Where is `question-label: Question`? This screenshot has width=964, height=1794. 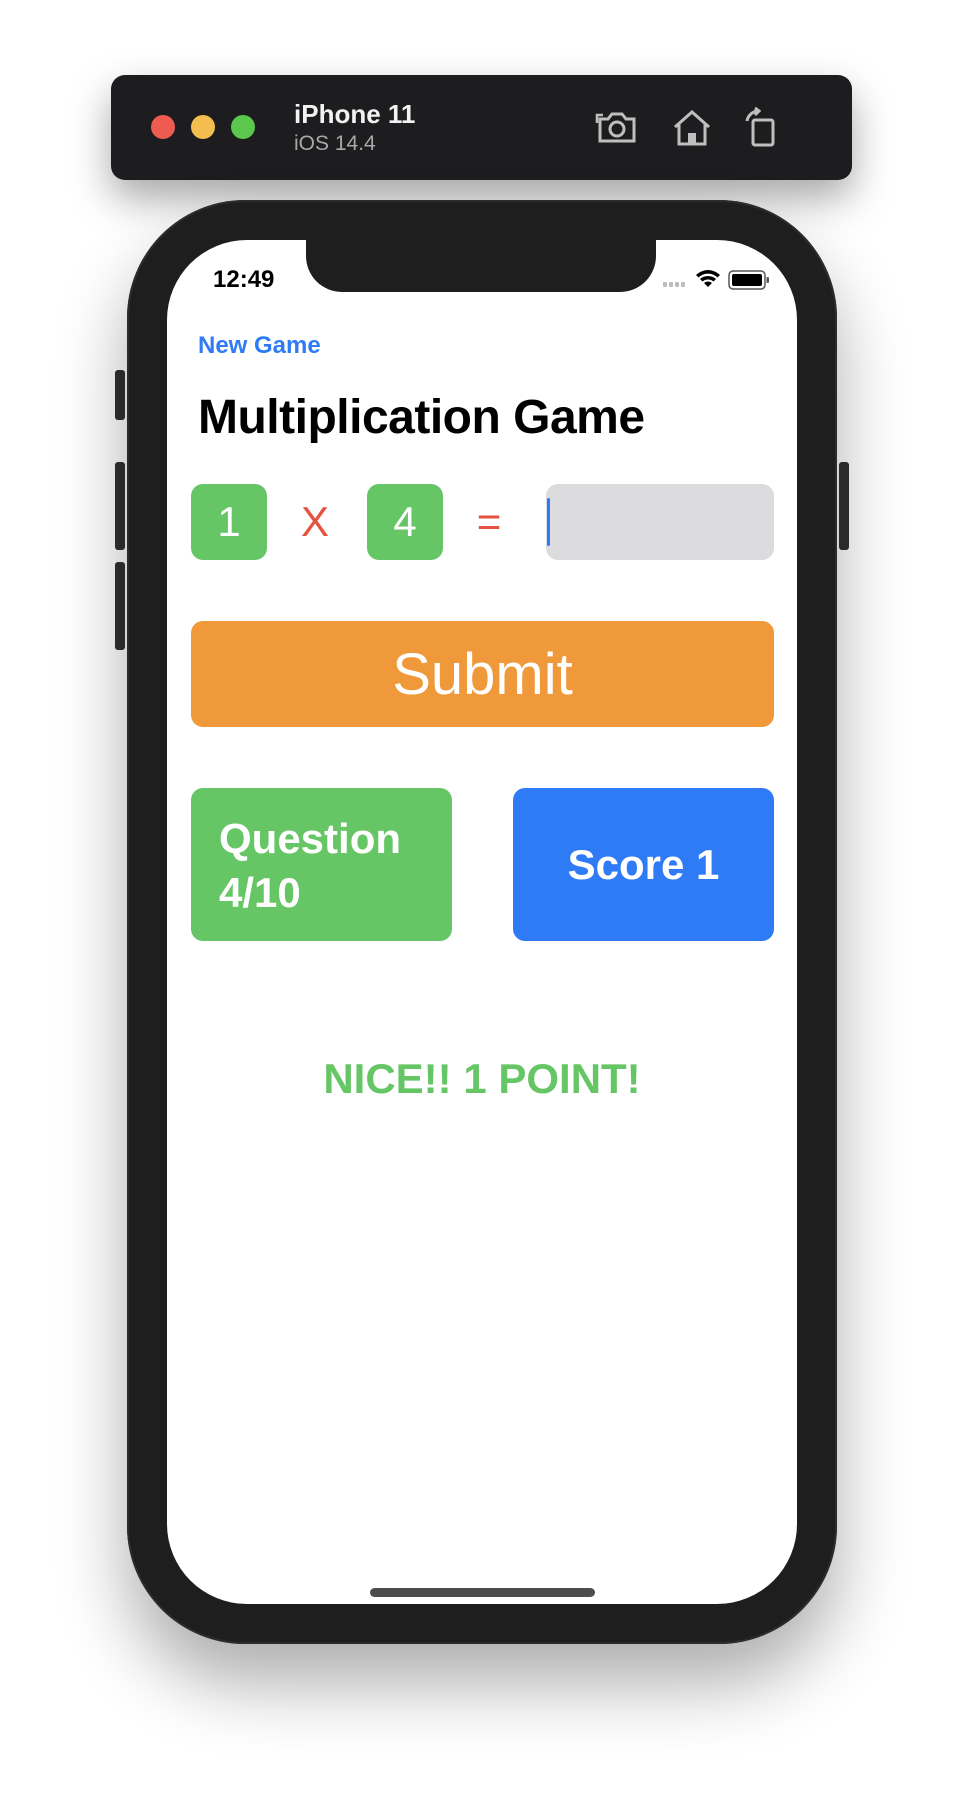 question-label: Question is located at coordinates (310, 838).